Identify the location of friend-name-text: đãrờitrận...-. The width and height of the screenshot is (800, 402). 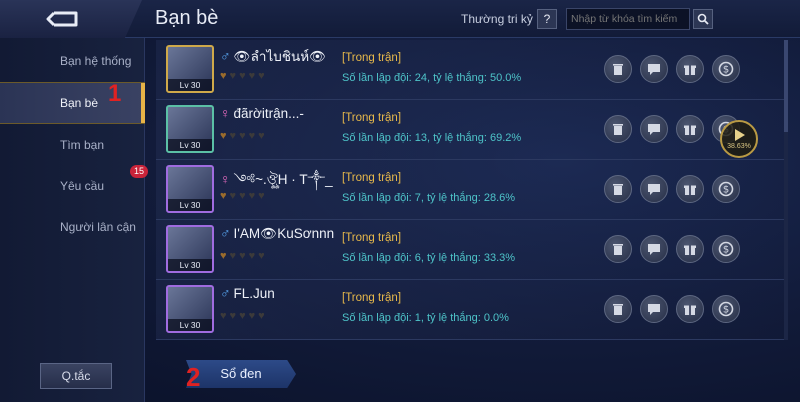
(268, 113).